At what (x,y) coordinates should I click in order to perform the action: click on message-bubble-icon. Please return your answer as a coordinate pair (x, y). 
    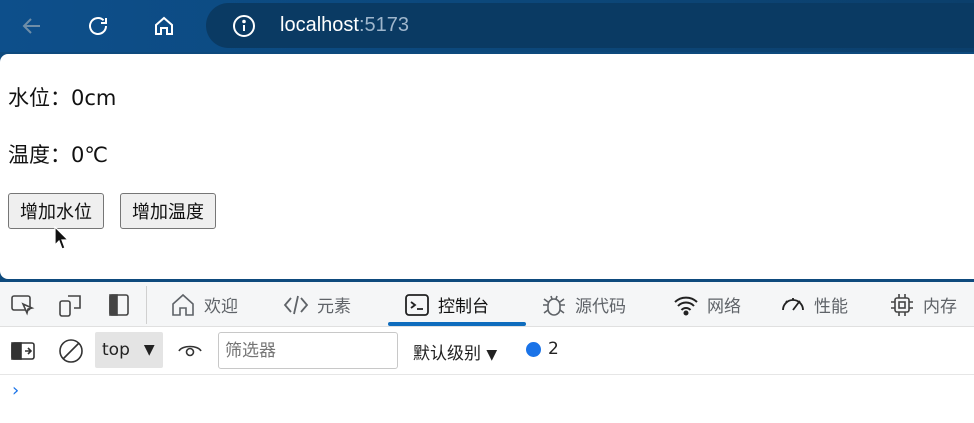
    Looking at the image, I should click on (533, 349).